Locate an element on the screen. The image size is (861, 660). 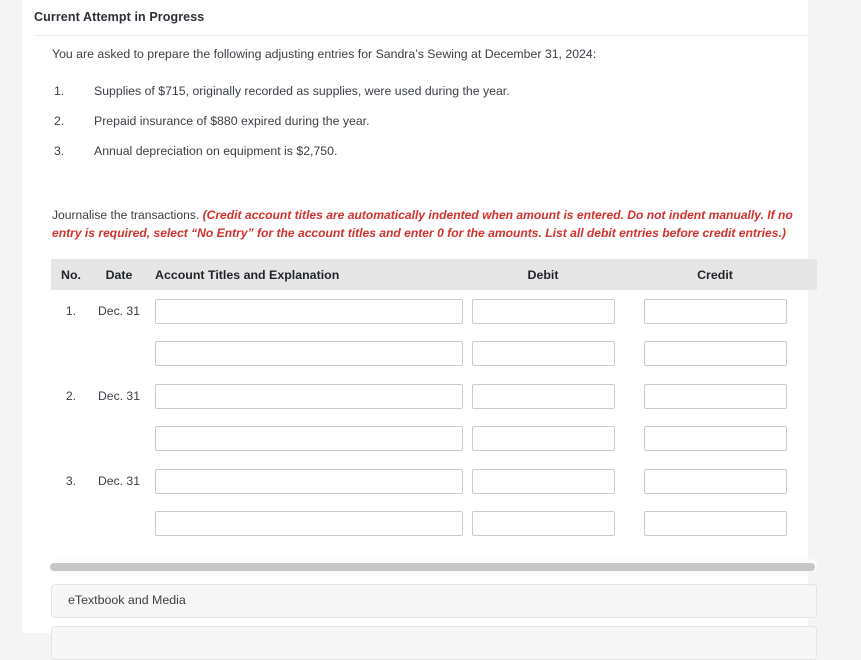
next-panel-partial is located at coordinates (434, 643).